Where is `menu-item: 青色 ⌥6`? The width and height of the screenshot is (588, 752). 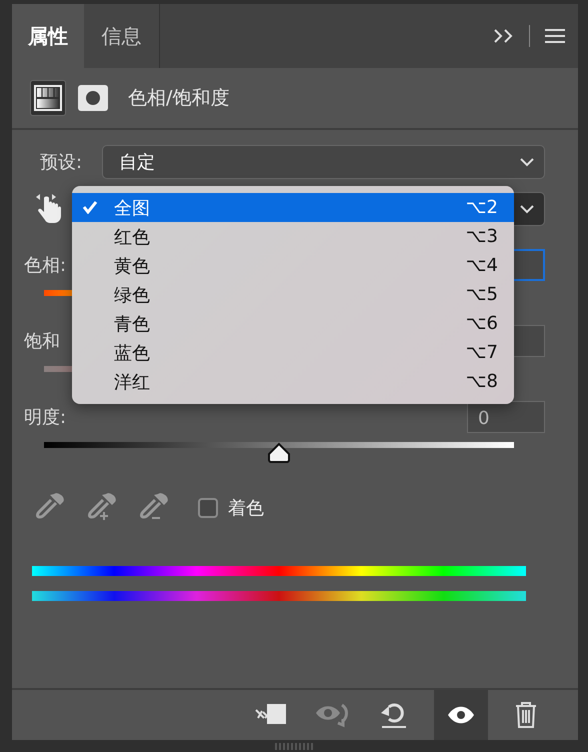
menu-item: 青色 ⌥6 is located at coordinates (293, 323).